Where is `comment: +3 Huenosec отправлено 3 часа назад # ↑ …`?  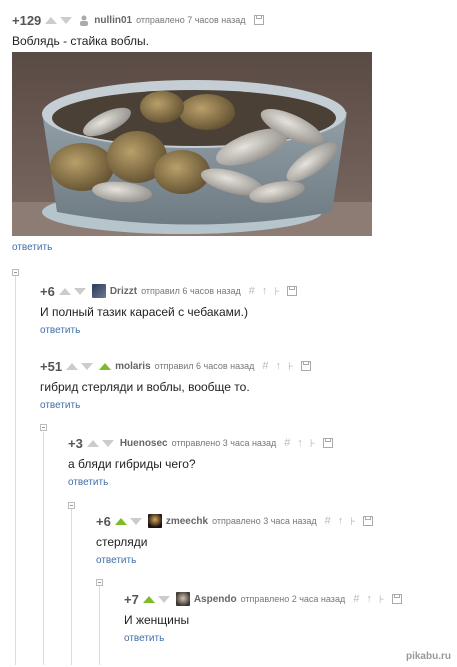
comment: +3 Huenosec отправлено 3 часа назад # ↑ … is located at coordinates (200, 461).